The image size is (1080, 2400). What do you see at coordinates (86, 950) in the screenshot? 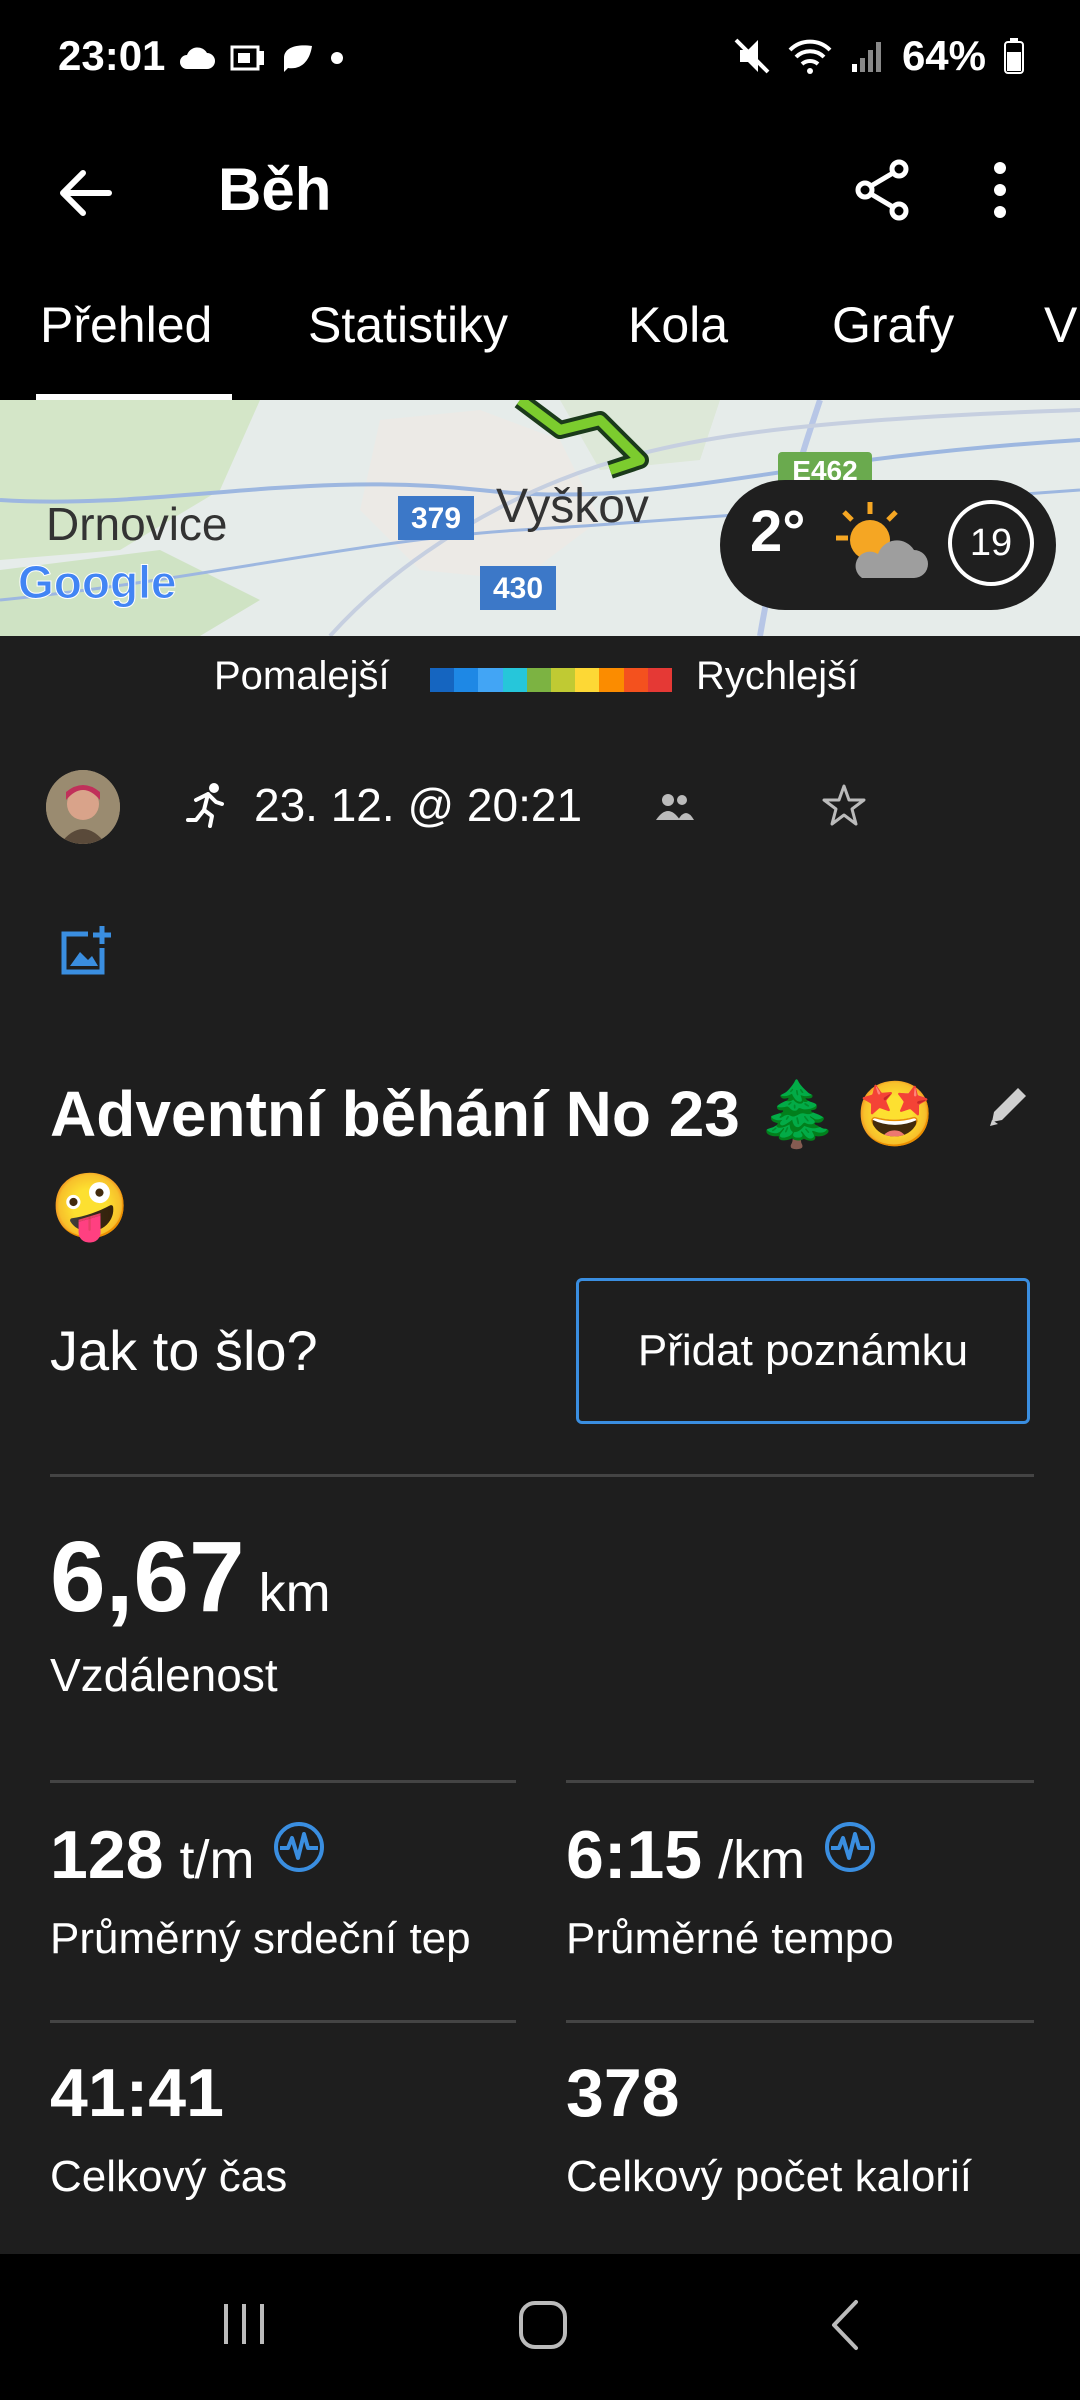
I see `add-photo-icon` at bounding box center [86, 950].